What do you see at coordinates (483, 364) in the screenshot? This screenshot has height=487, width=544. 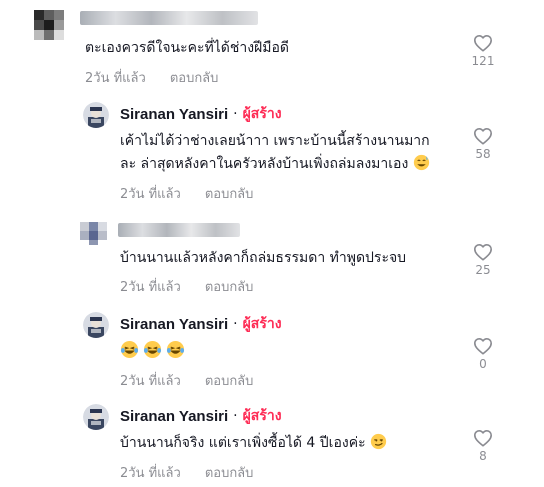 I see `like-count: 0` at bounding box center [483, 364].